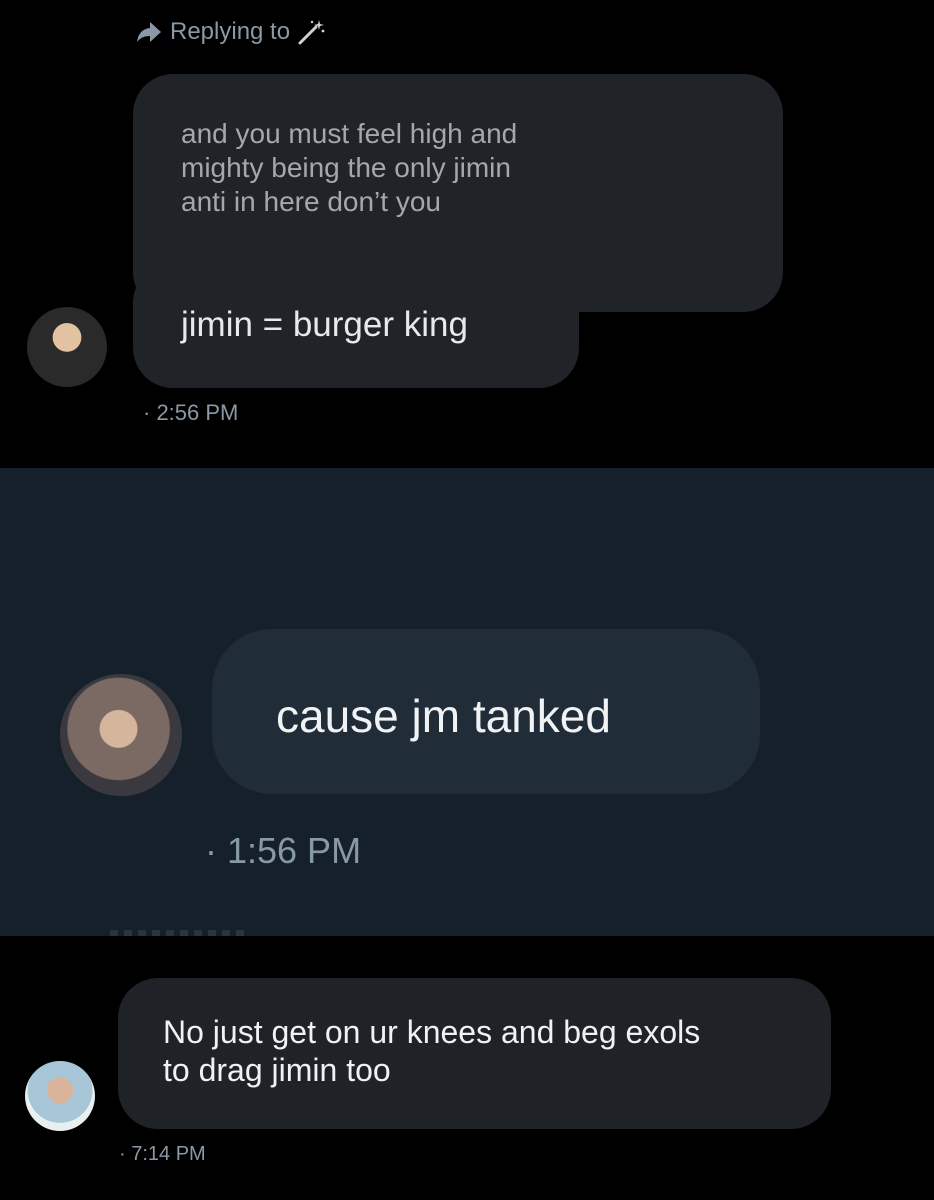 This screenshot has width=934, height=1200. Describe the element at coordinates (311, 32) in the screenshot. I see `magic-wand-icon` at that location.